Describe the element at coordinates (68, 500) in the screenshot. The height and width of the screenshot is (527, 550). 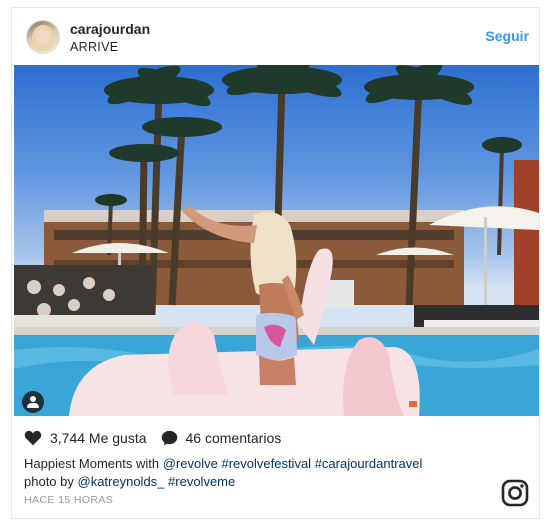
I see `timestamp: HACE 15 HORAS` at that location.